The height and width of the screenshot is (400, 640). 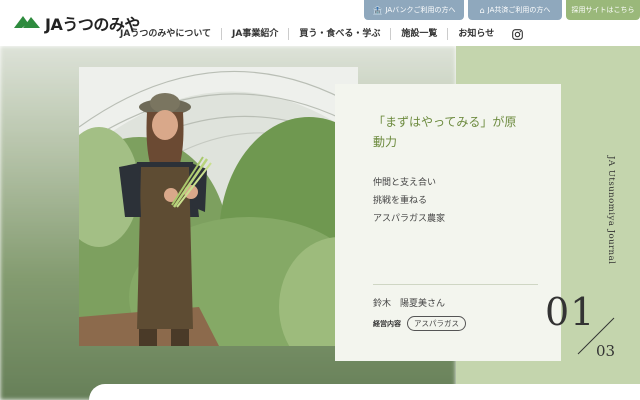 What do you see at coordinates (27, 22) in the screenshot?
I see `ja-logo-icon` at bounding box center [27, 22].